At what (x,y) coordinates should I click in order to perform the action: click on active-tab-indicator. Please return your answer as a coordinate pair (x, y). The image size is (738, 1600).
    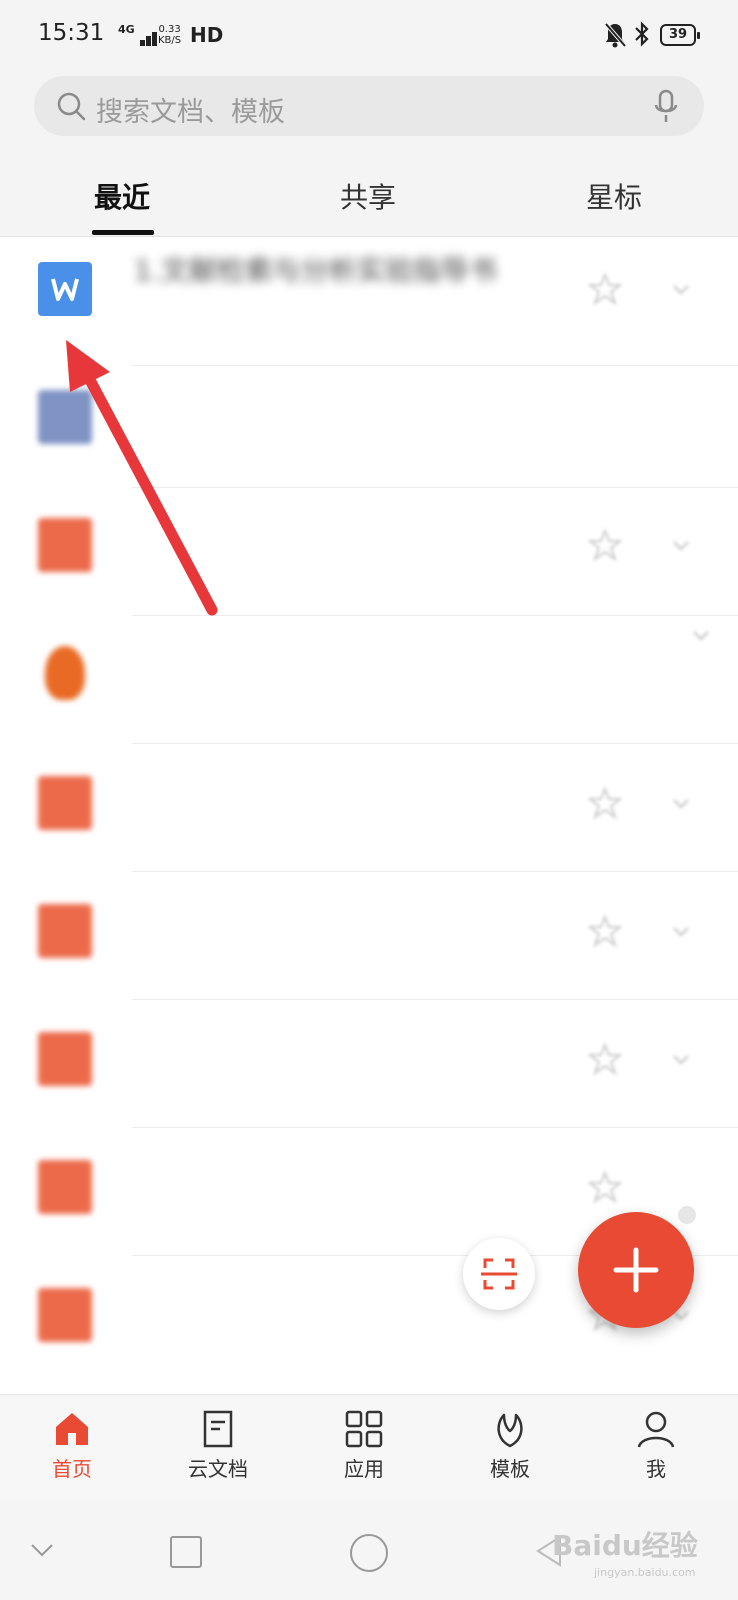
    Looking at the image, I should click on (123, 232).